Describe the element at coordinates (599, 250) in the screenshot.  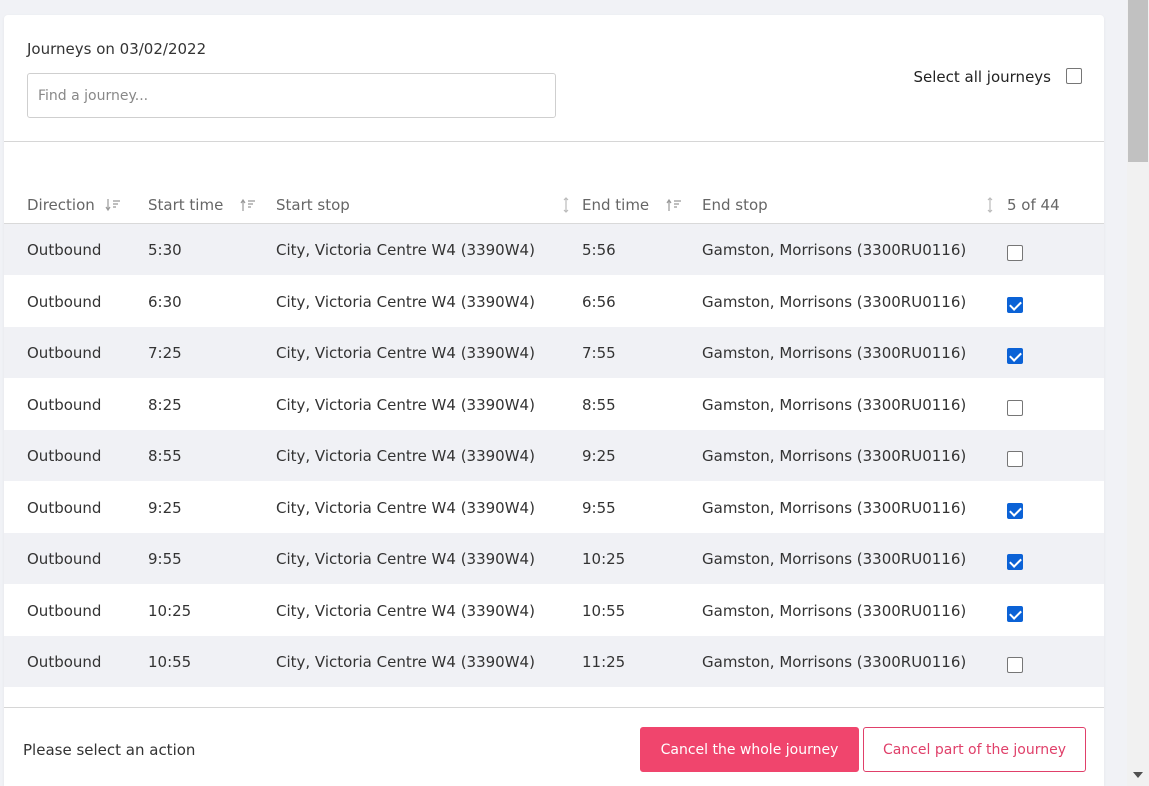
I see `cell-end-time: 5:56` at that location.